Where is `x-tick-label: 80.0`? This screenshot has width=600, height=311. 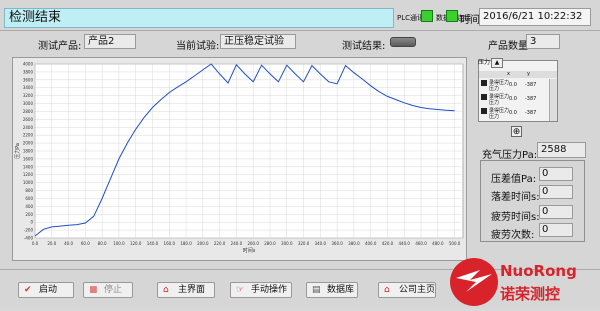
x-tick-label: 80.0 is located at coordinates (102, 243).